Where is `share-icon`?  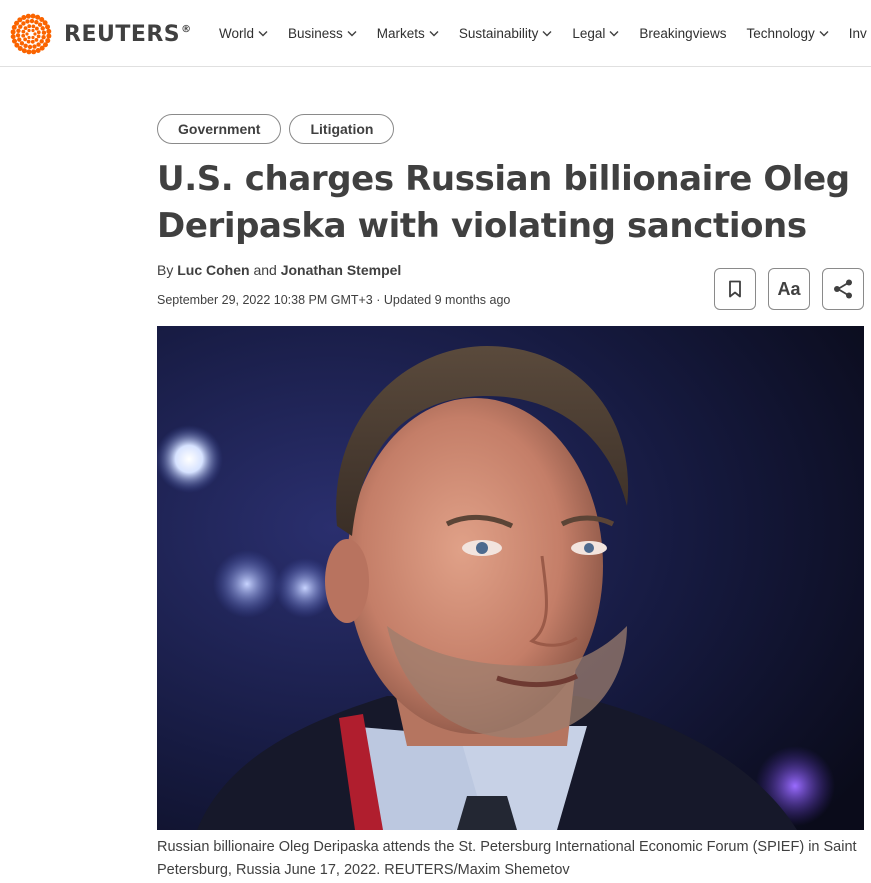 share-icon is located at coordinates (843, 289).